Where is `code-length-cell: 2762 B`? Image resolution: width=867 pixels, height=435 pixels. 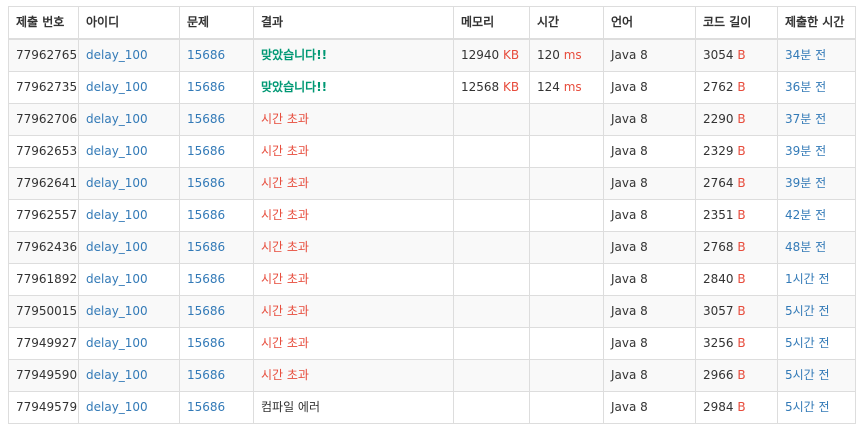 code-length-cell: 2762 B is located at coordinates (736, 87).